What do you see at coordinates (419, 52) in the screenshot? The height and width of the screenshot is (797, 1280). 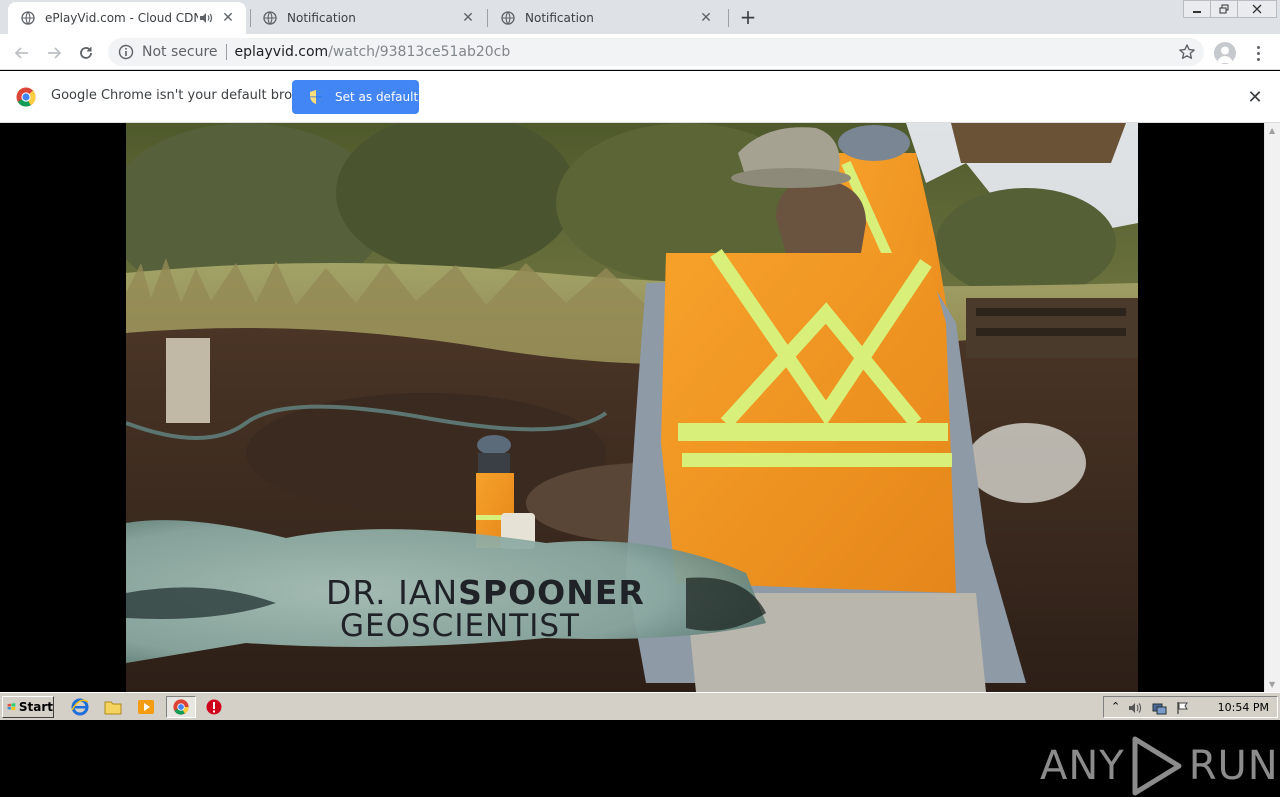 I see `url-path: /watch/93813ce51ab20cb` at bounding box center [419, 52].